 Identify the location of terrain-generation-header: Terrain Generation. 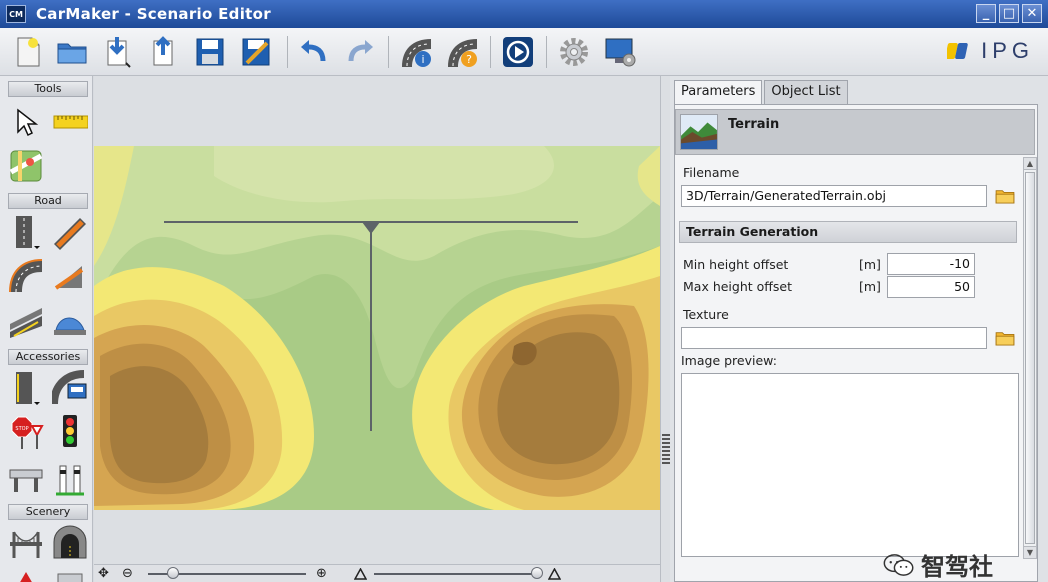
(848, 232).